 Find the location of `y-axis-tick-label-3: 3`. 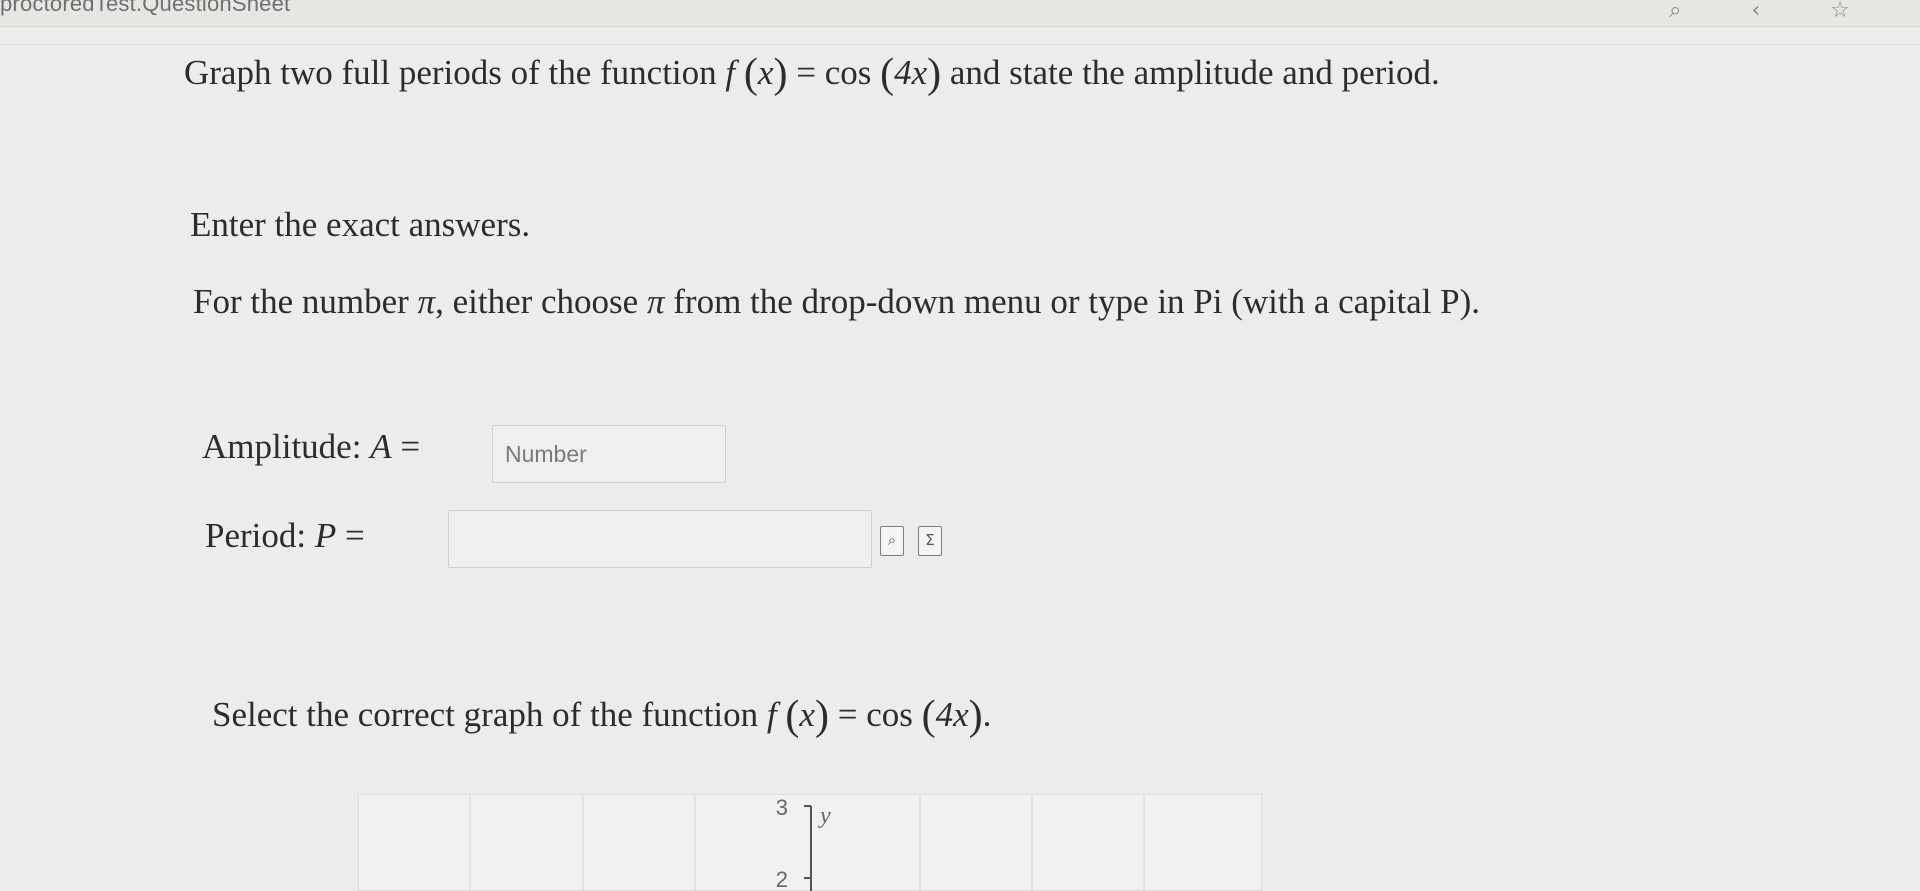

y-axis-tick-label-3: 3 is located at coordinates (782, 807).